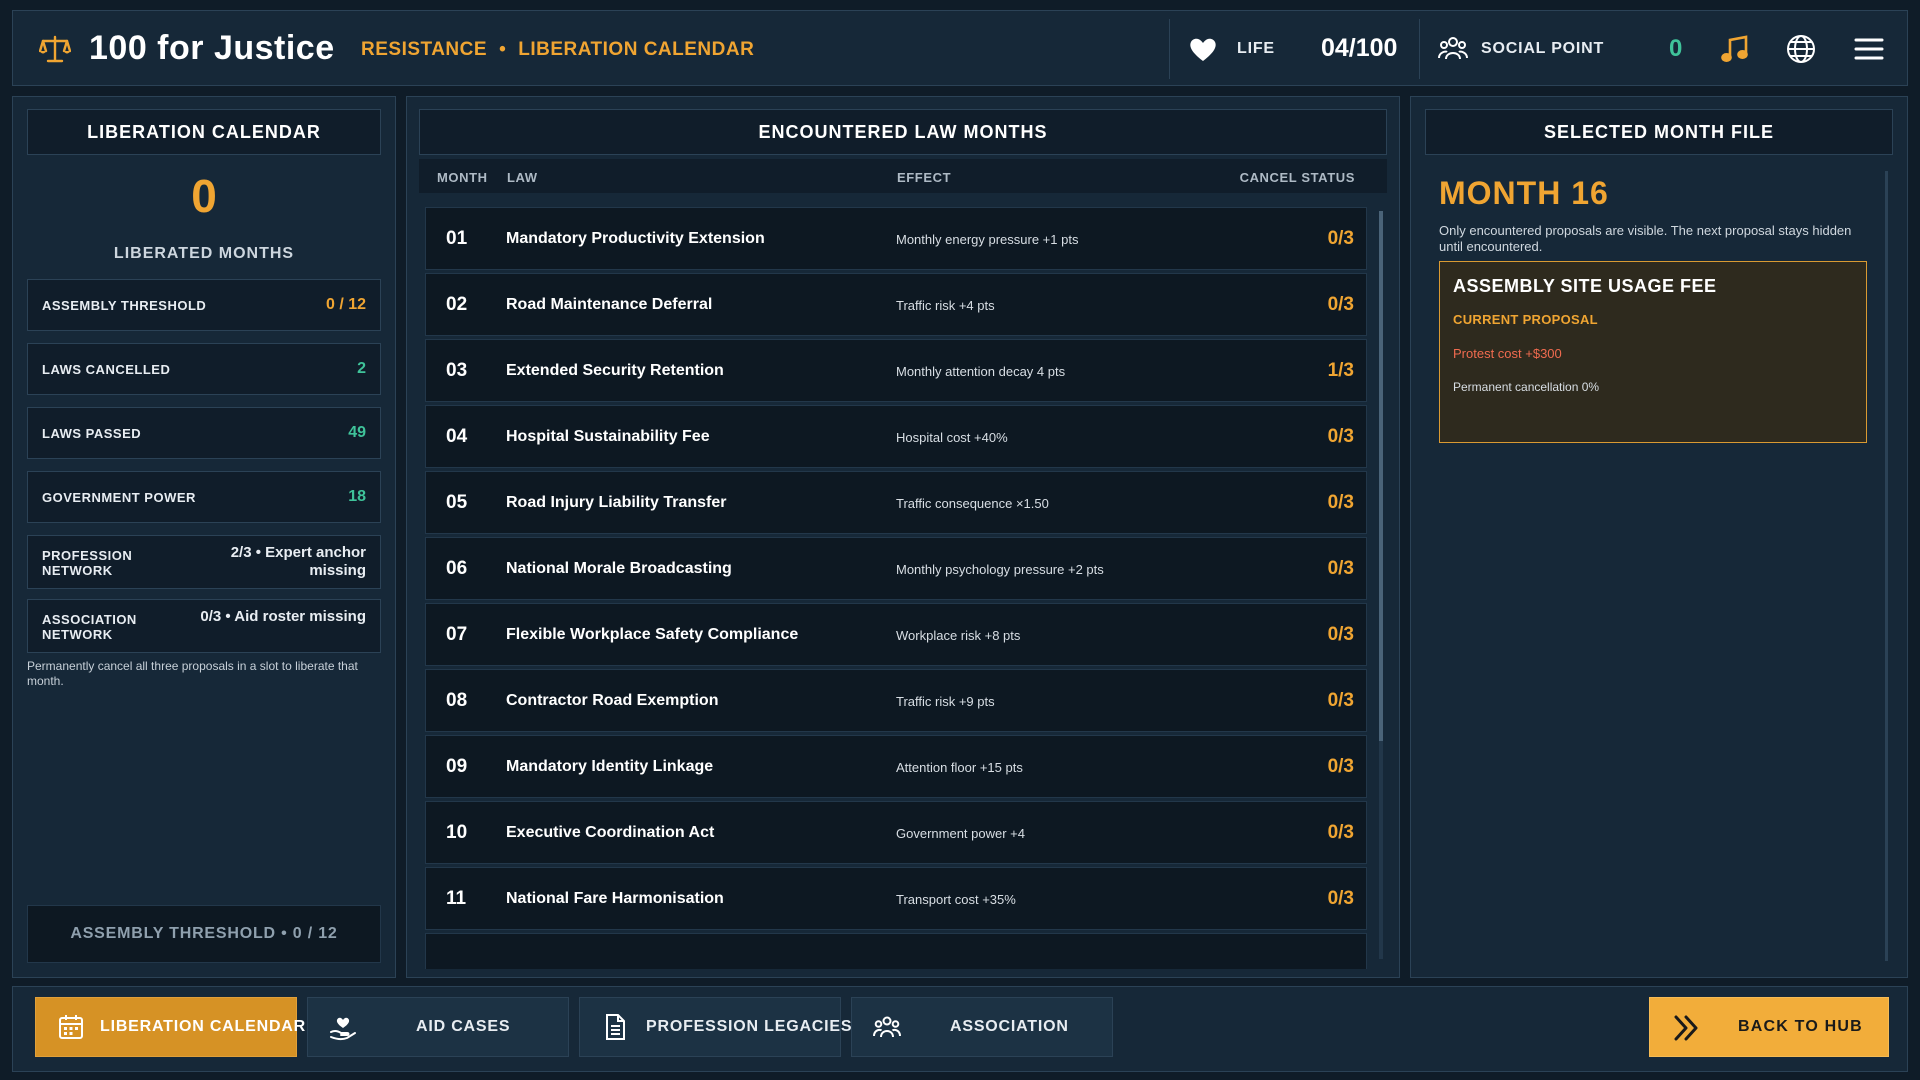  What do you see at coordinates (106, 369) in the screenshot?
I see `stat-label: LAWS CANCELLED` at bounding box center [106, 369].